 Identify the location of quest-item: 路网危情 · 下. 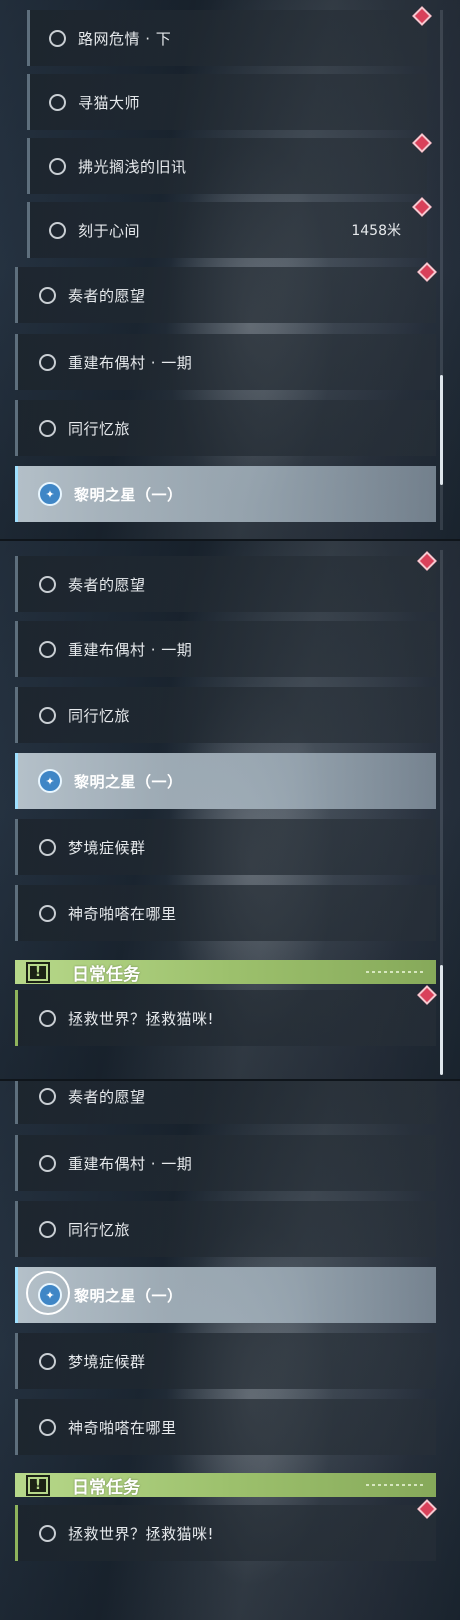
(227, 38).